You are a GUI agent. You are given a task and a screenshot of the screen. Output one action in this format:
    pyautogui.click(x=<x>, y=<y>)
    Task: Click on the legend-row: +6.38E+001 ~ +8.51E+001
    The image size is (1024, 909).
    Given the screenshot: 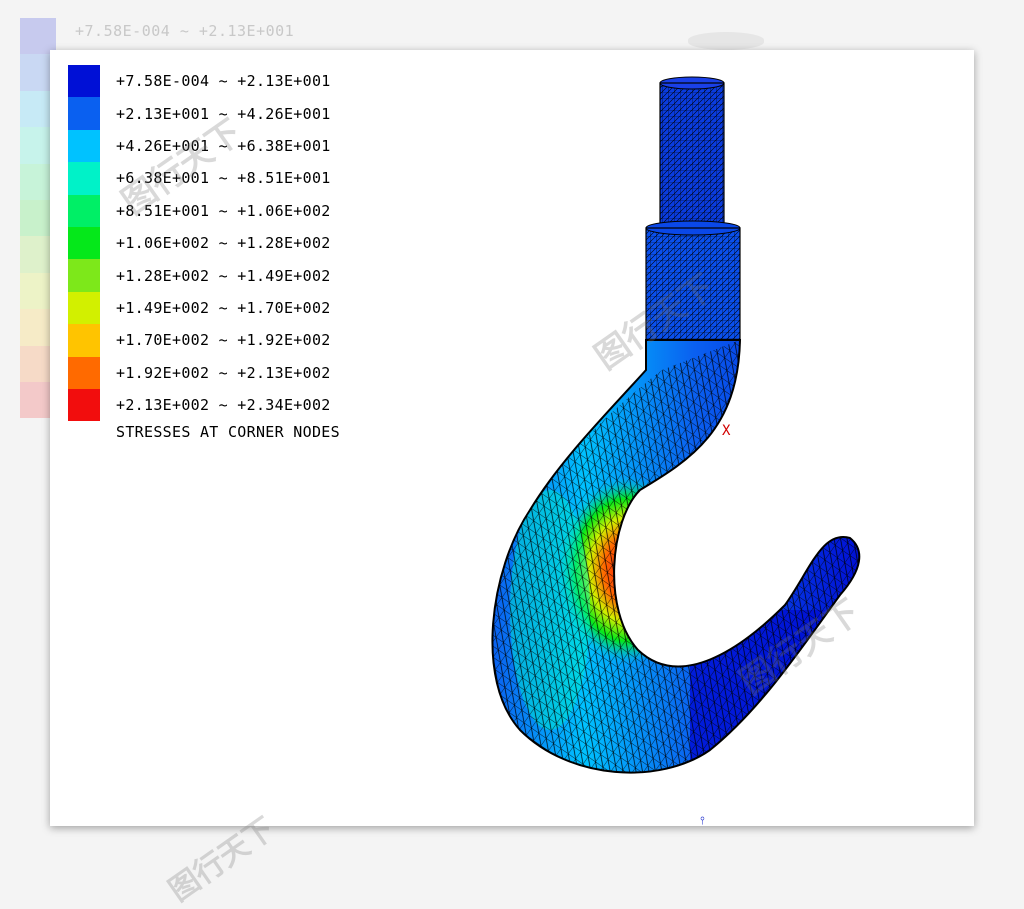 What is the action you would take?
    pyautogui.click(x=199, y=178)
    